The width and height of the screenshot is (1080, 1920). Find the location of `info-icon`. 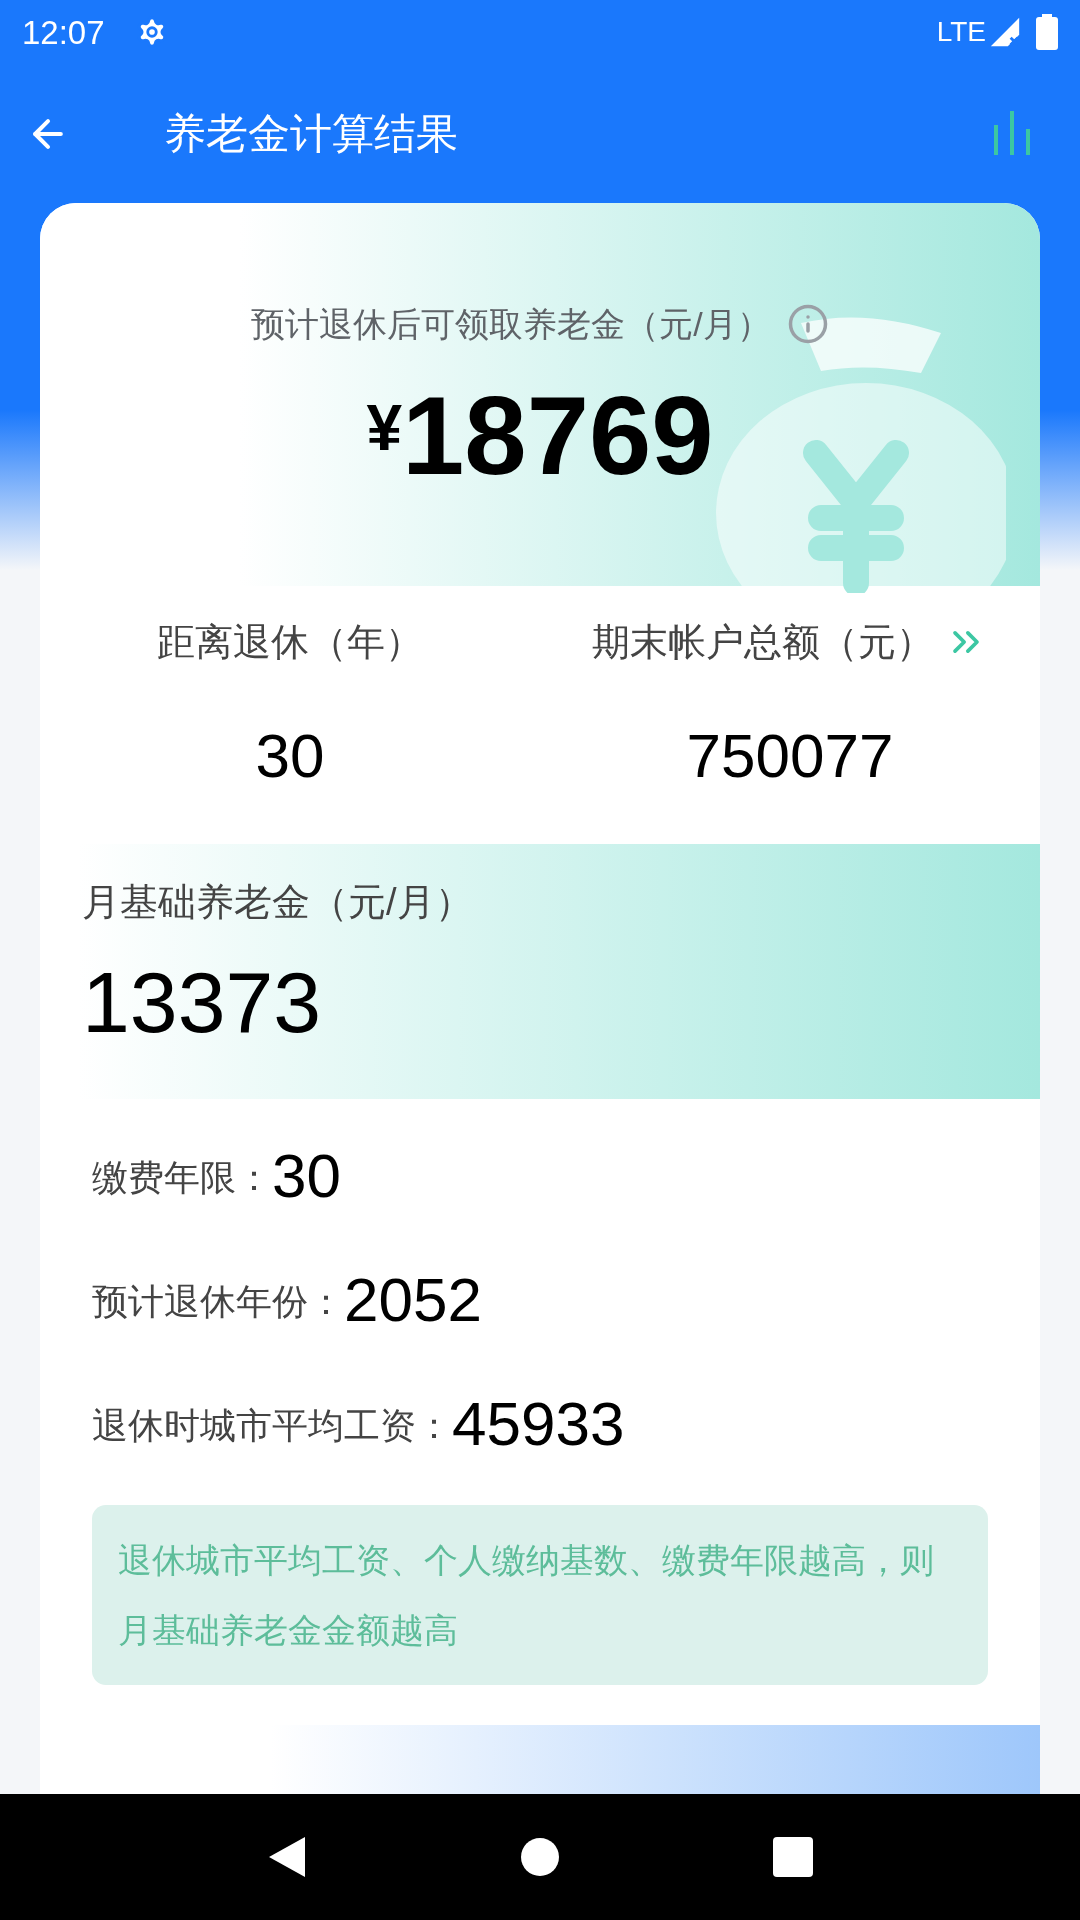

info-icon is located at coordinates (807, 324).